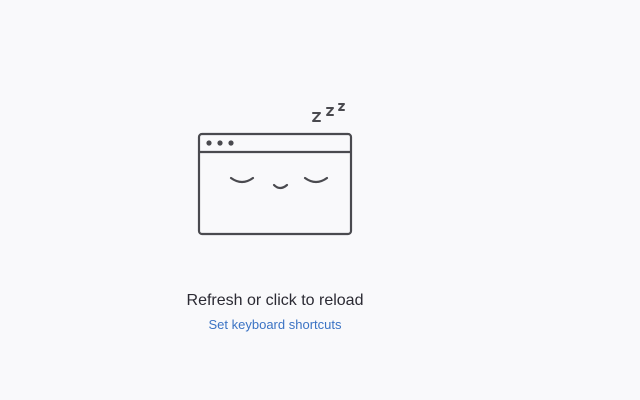 This screenshot has width=640, height=400. I want to click on sleeping-window-illustration, so click(275, 169).